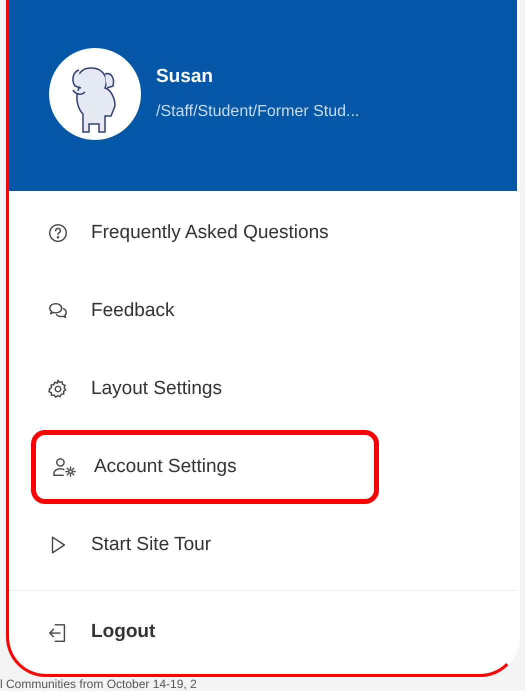 This screenshot has width=525, height=691. Describe the element at coordinates (65, 467) in the screenshot. I see `user-gear-icon` at that location.